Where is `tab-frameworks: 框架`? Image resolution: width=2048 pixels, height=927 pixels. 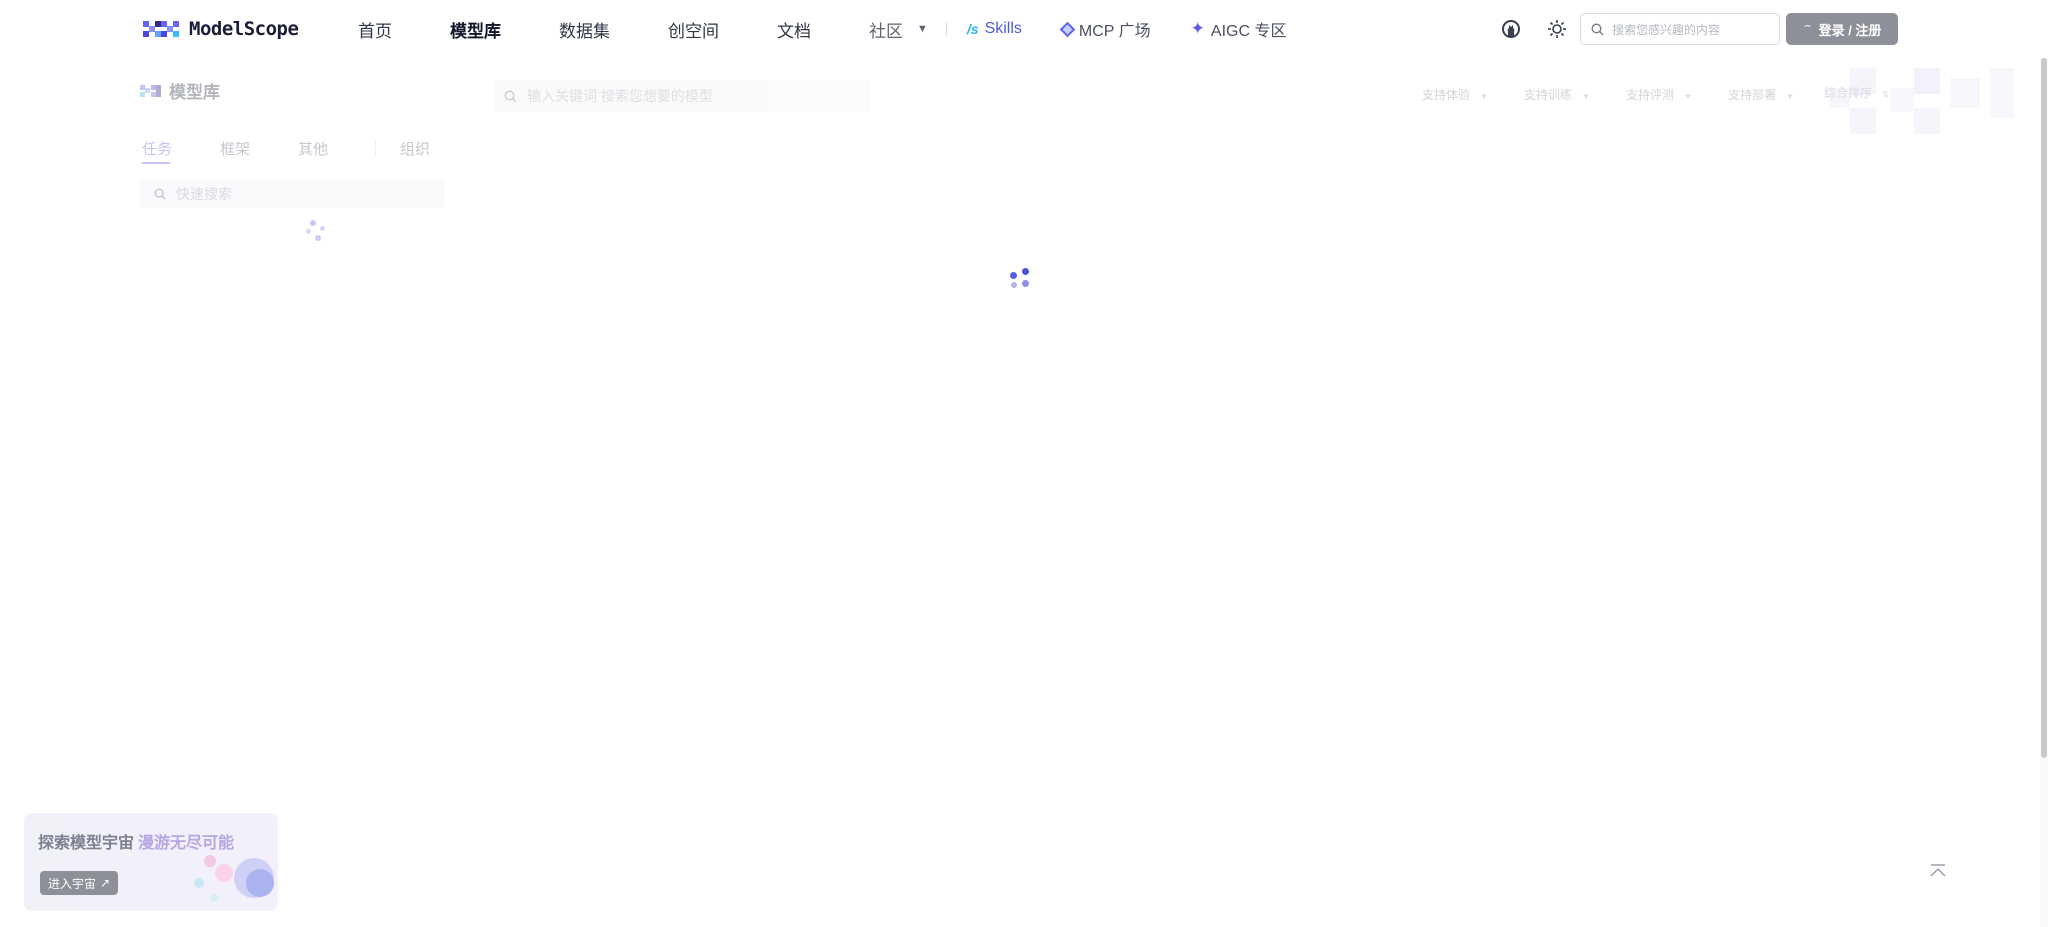 tab-frameworks: 框架 is located at coordinates (235, 148).